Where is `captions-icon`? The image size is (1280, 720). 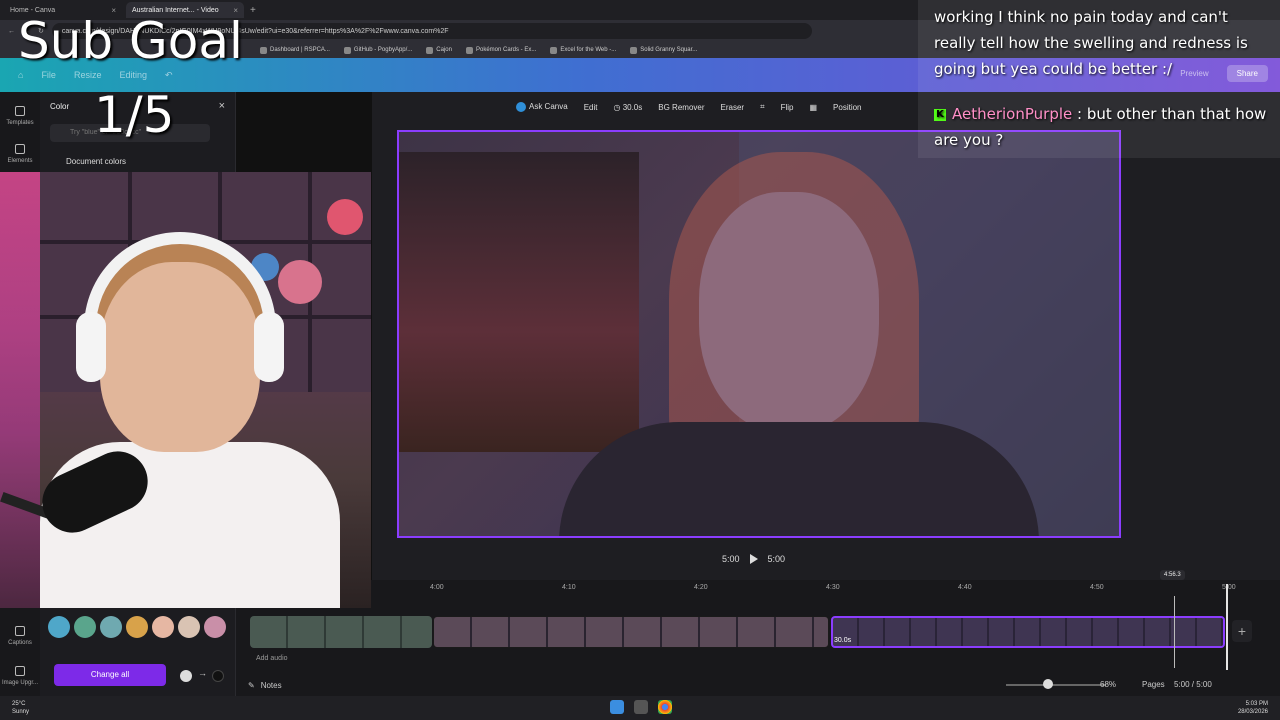 captions-icon is located at coordinates (20, 631).